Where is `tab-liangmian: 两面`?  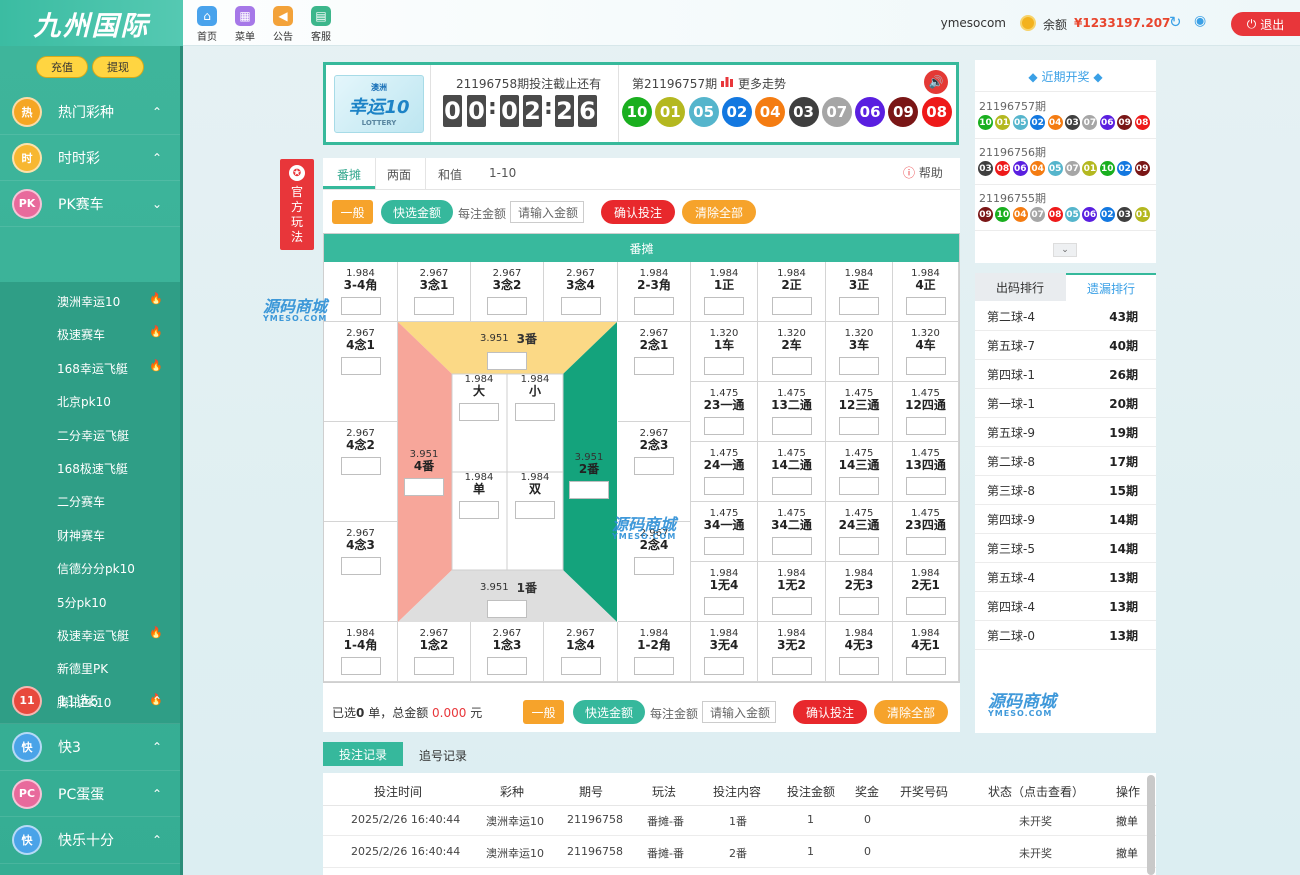 tab-liangmian: 两面 is located at coordinates (399, 174).